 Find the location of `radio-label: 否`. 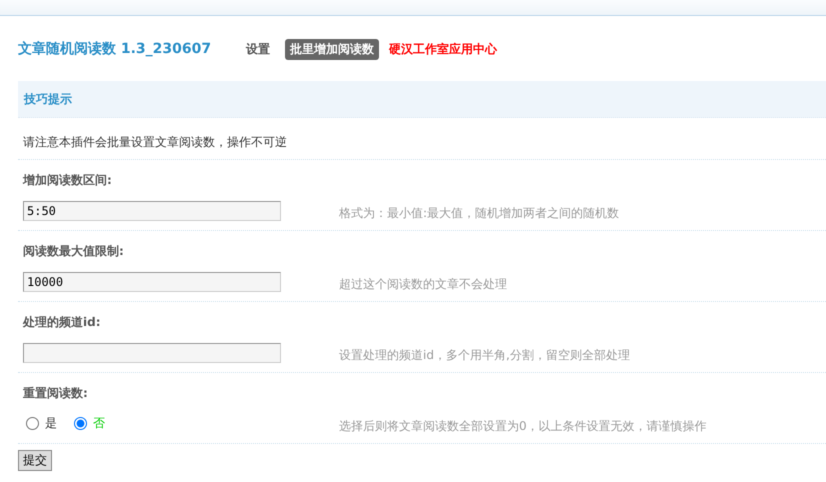

radio-label: 否 is located at coordinates (99, 423).